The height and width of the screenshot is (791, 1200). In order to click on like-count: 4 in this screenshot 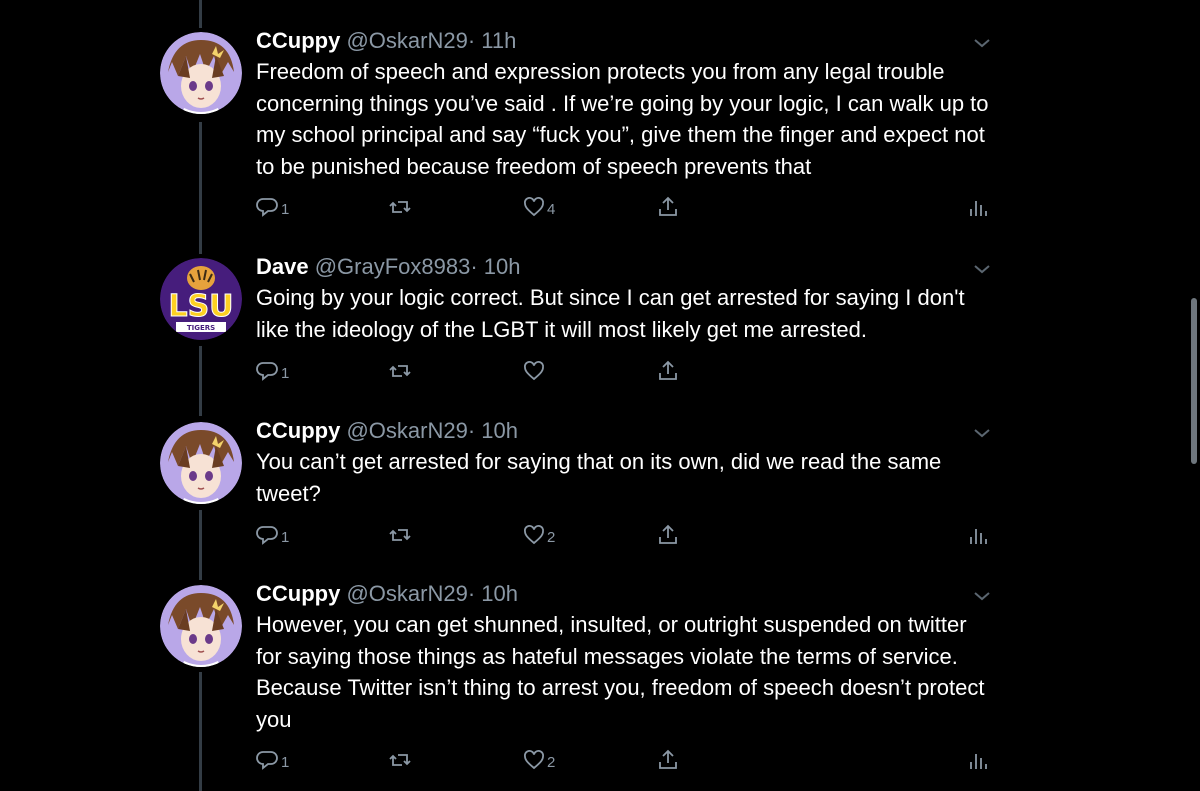, I will do `click(551, 209)`.